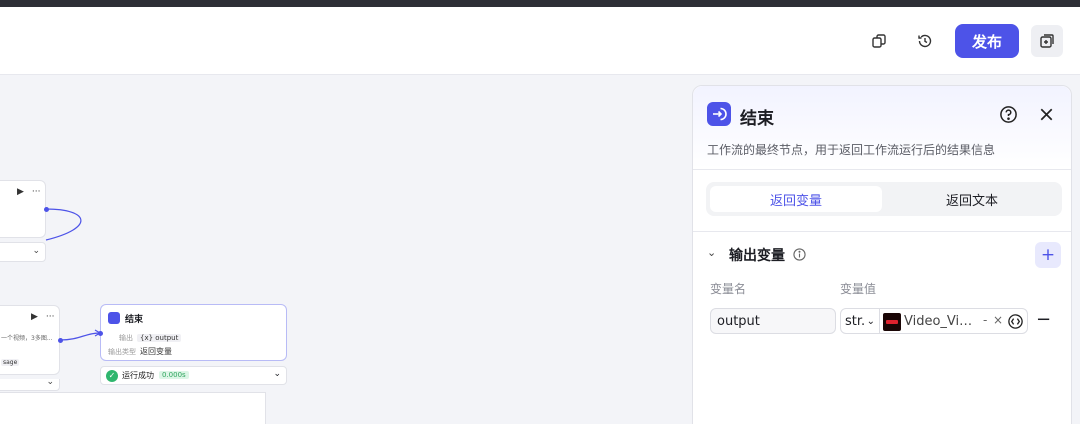 The height and width of the screenshot is (424, 1080). I want to click on panel-header: 结束 工作流的最终节点，用于返回工作流运行后的结果信息, so click(882, 128).